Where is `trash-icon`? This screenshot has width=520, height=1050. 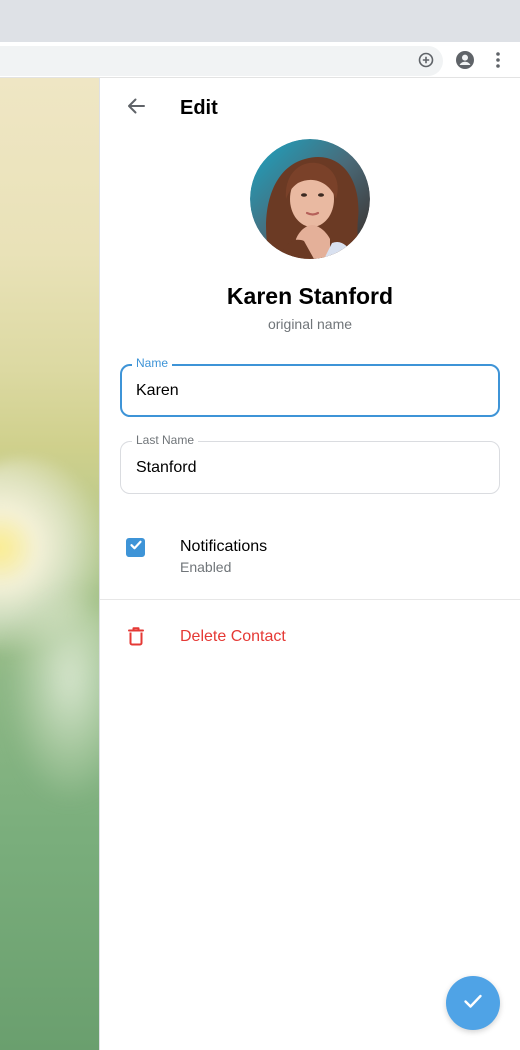 trash-icon is located at coordinates (136, 636).